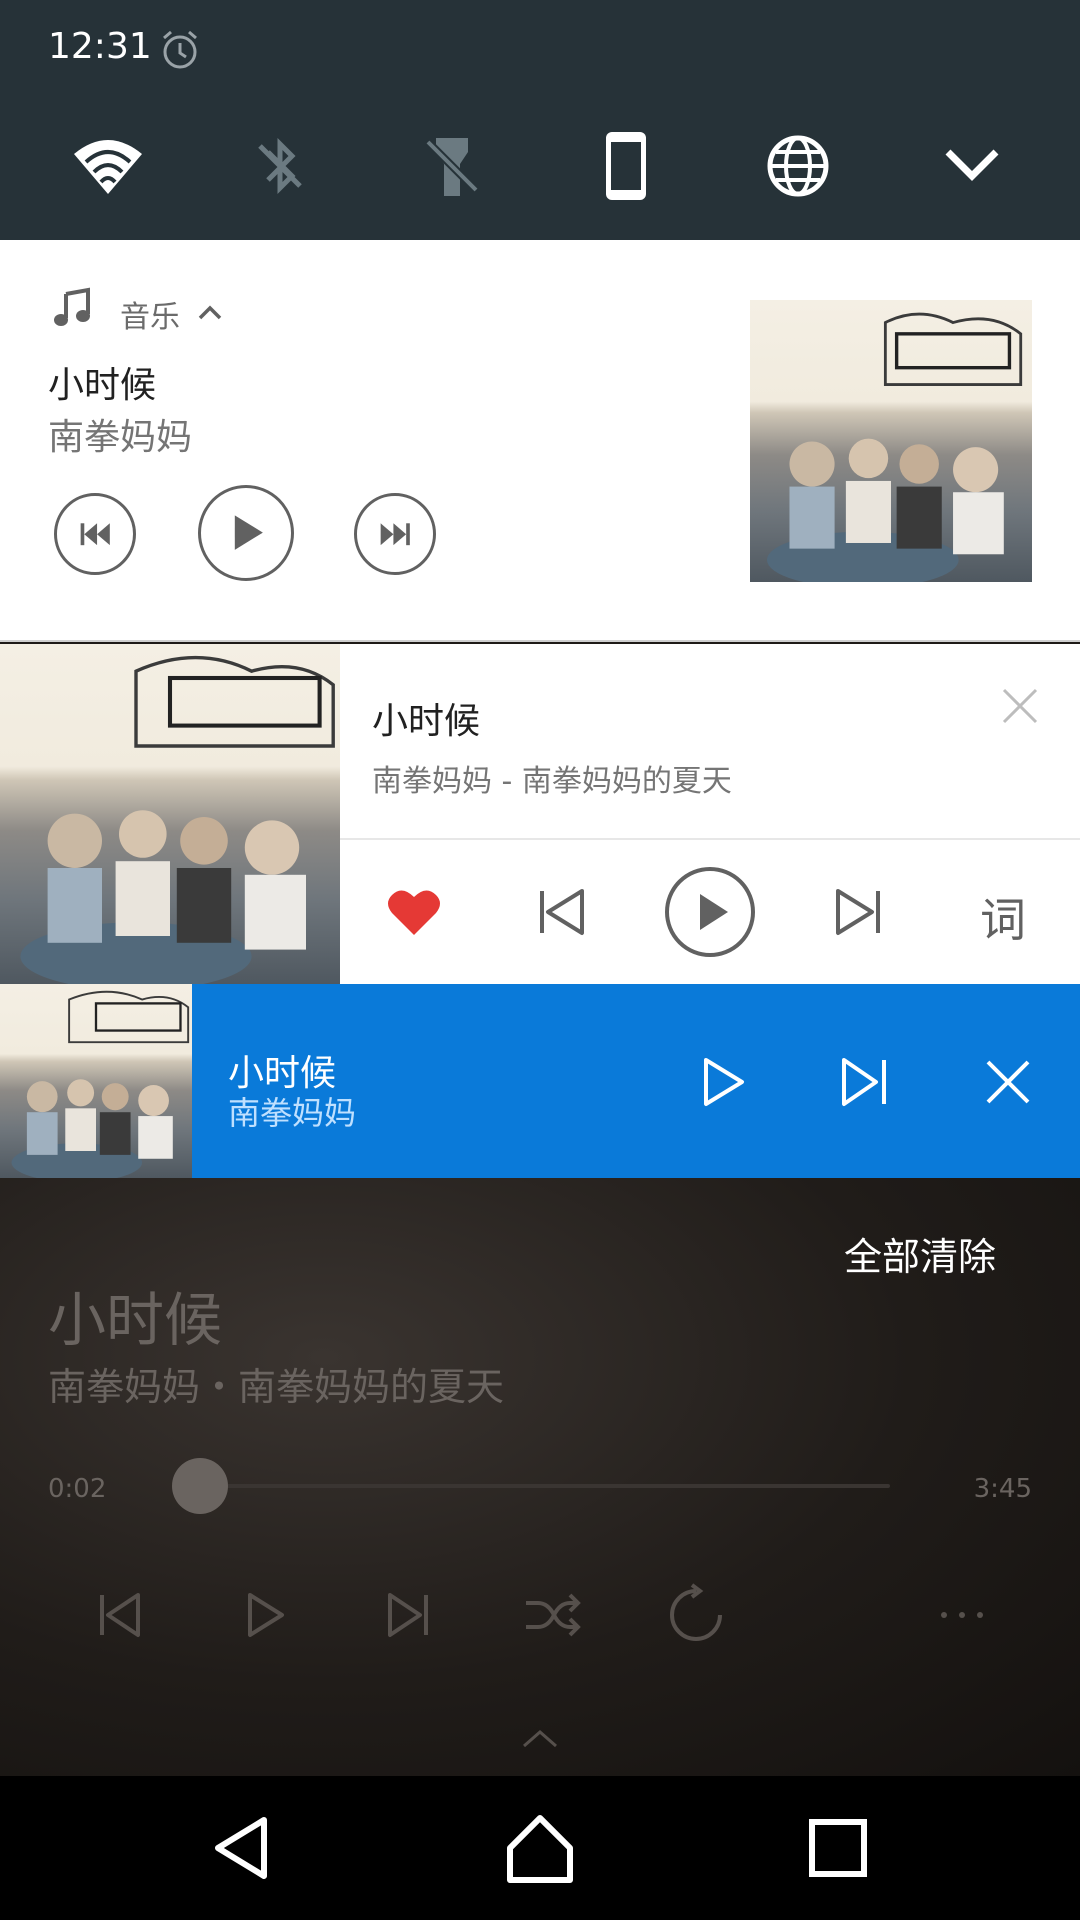  Describe the element at coordinates (552, 1615) in the screenshot. I see `shuffle-icon` at that location.